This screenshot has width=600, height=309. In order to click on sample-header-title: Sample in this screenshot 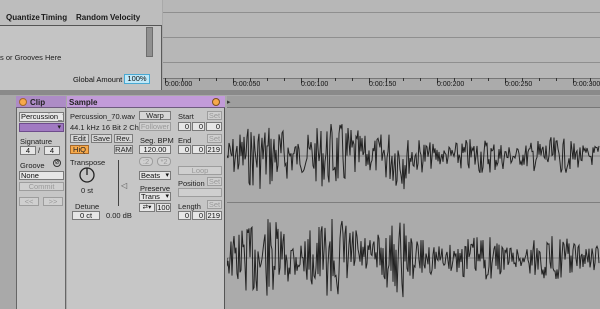, I will do `click(83, 102)`.